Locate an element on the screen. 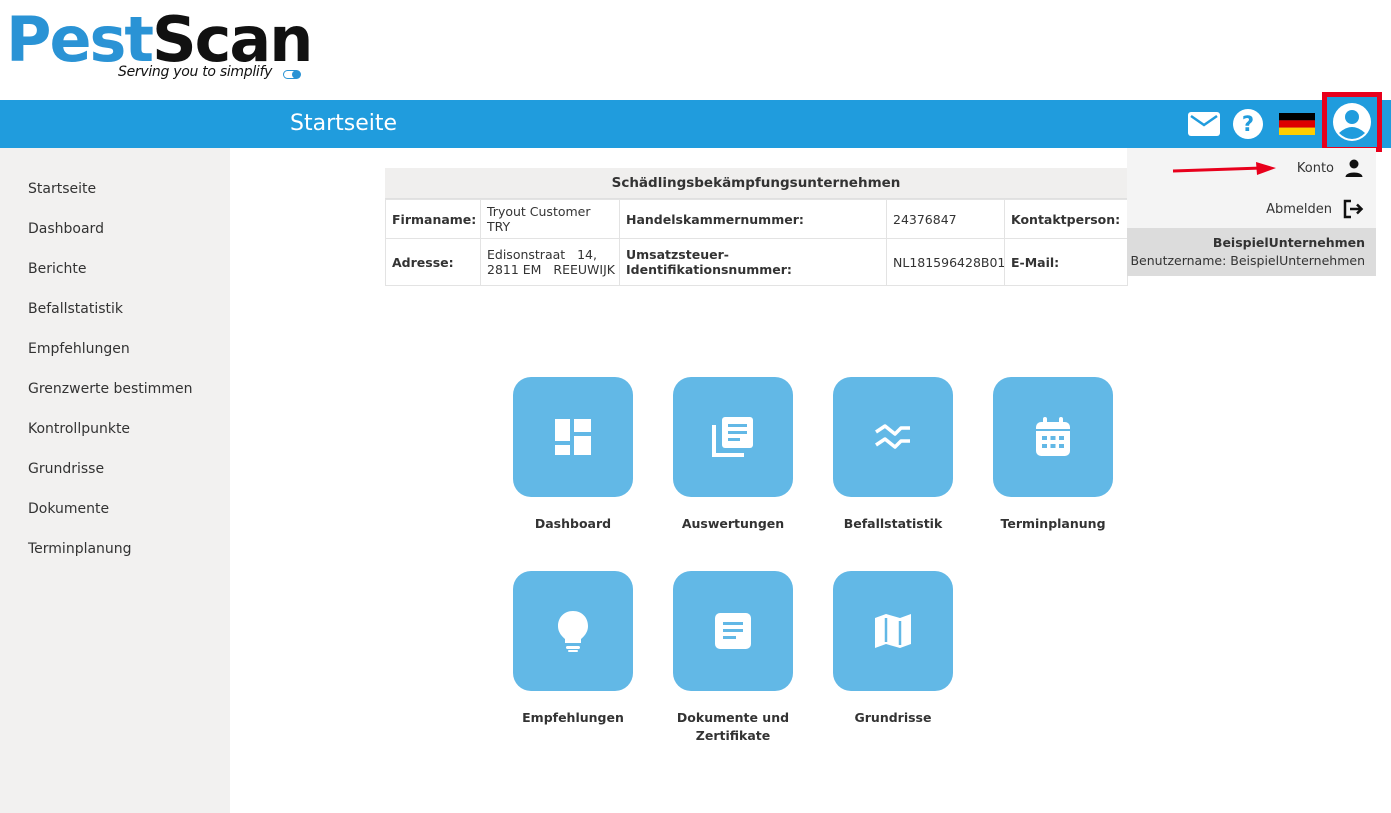 Image resolution: width=1391 pixels, height=813 pixels. tile-empfehlungen: Empfehlungen is located at coordinates (573, 649).